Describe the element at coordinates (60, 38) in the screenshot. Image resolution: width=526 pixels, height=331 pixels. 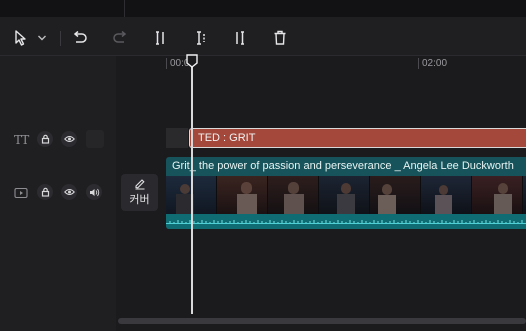
I see `toolbar-divider` at that location.